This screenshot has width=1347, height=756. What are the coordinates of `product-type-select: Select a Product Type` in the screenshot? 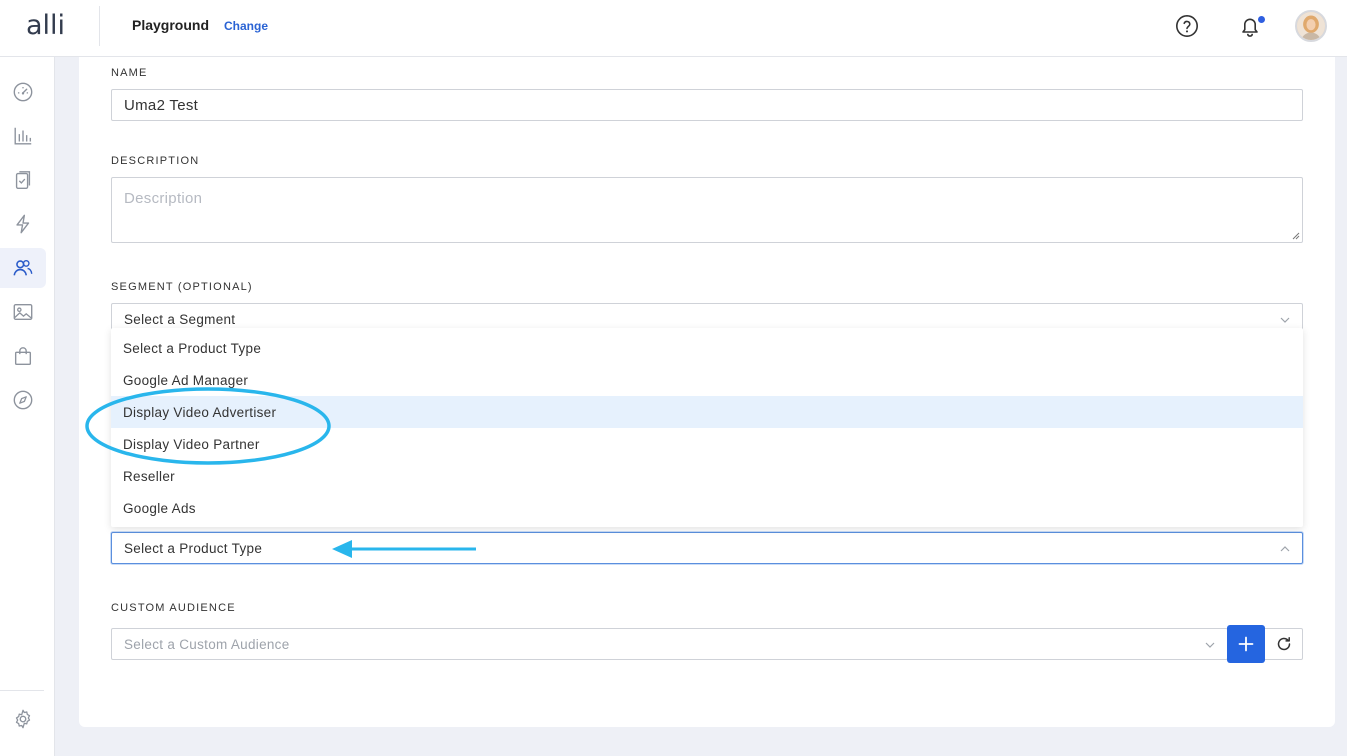 It's located at (707, 548).